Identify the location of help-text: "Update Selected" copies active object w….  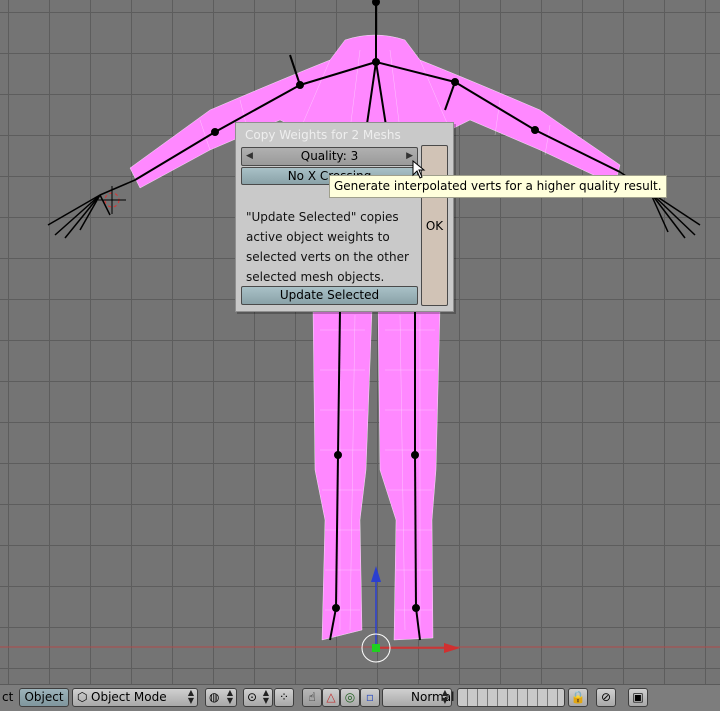
(333, 247).